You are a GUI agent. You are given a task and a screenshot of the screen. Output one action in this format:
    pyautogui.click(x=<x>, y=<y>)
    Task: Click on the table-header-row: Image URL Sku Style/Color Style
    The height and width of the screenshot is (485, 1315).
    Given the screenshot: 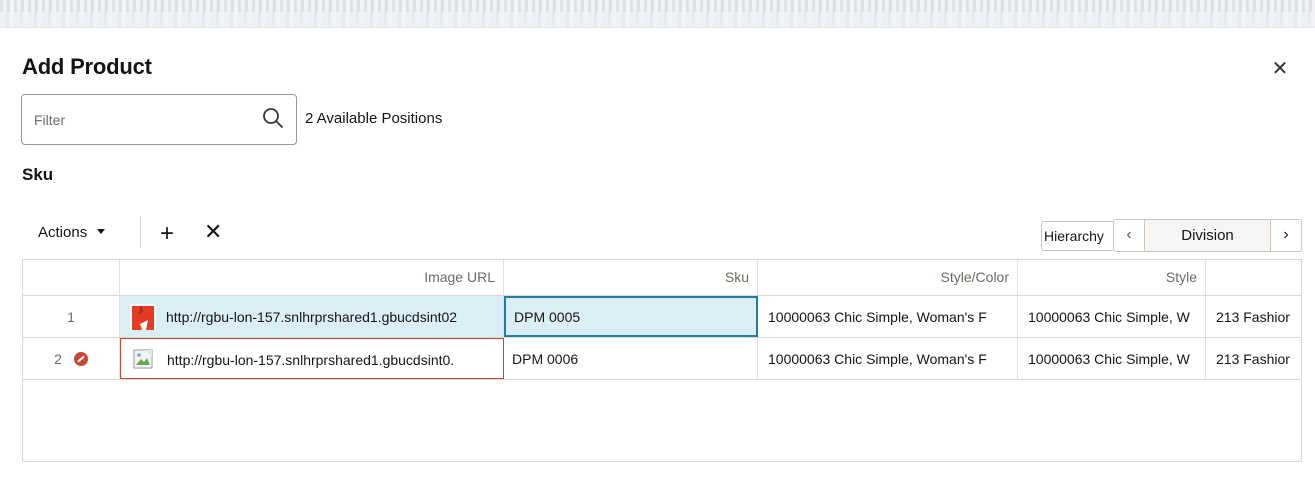 What is the action you would take?
    pyautogui.click(x=662, y=278)
    